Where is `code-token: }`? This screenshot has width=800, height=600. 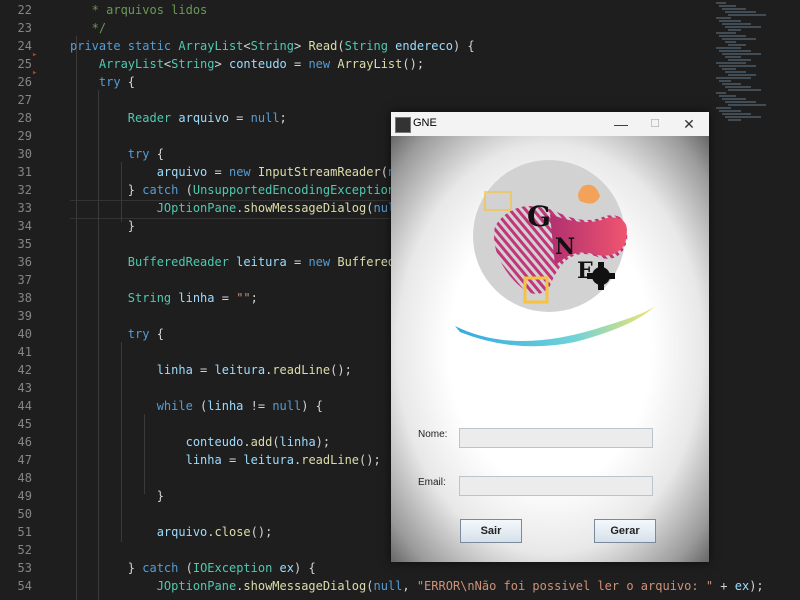
code-token: } is located at coordinates (117, 496).